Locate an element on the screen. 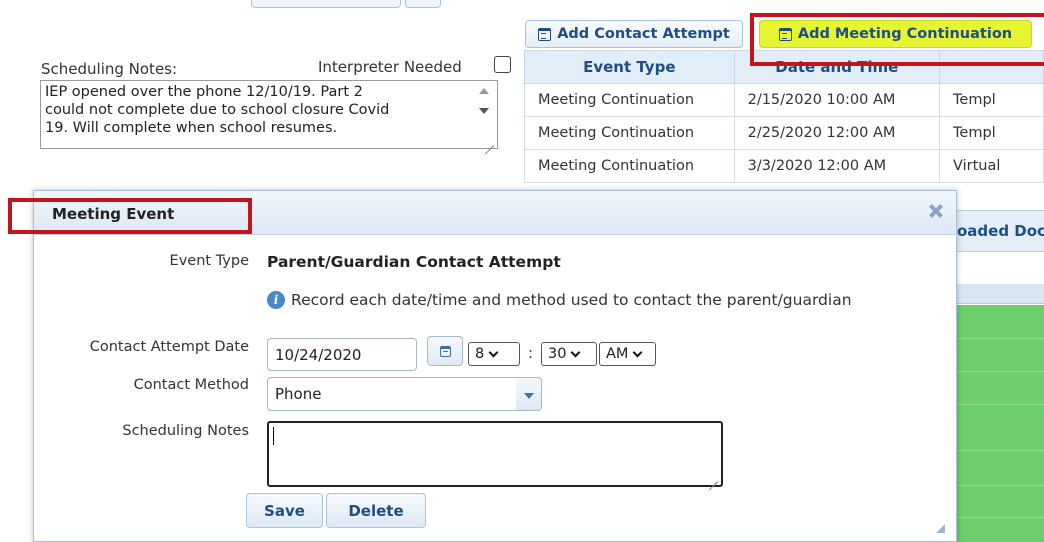 This screenshot has width=1044, height=542. ampm-value: AM is located at coordinates (617, 354).